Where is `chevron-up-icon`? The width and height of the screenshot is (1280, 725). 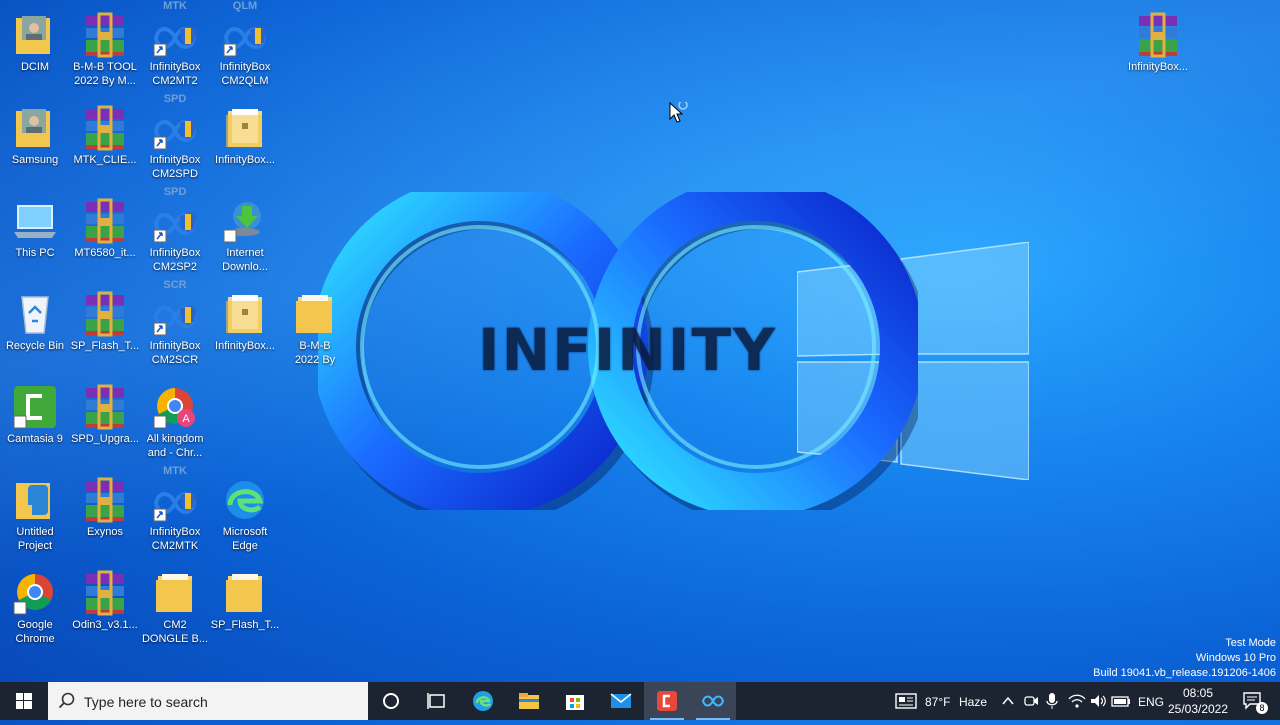 chevron-up-icon is located at coordinates (1008, 701).